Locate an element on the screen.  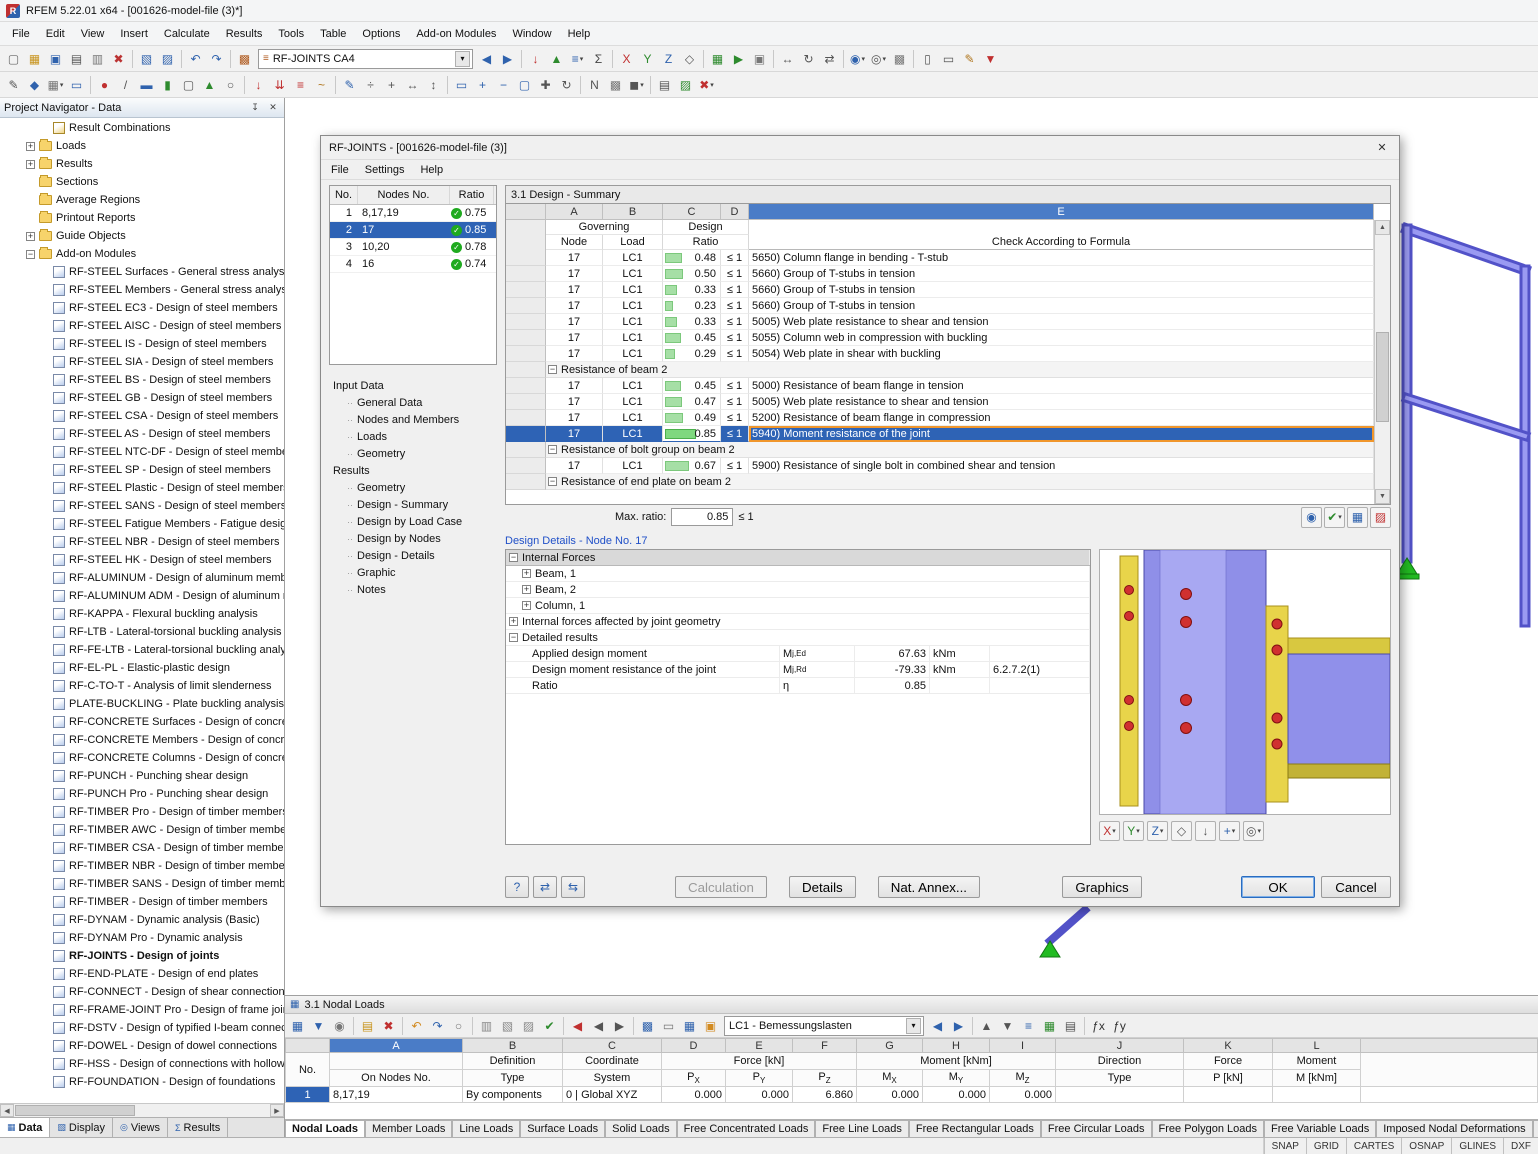
calculator-icon: ▦ is located at coordinates (689, 1025).